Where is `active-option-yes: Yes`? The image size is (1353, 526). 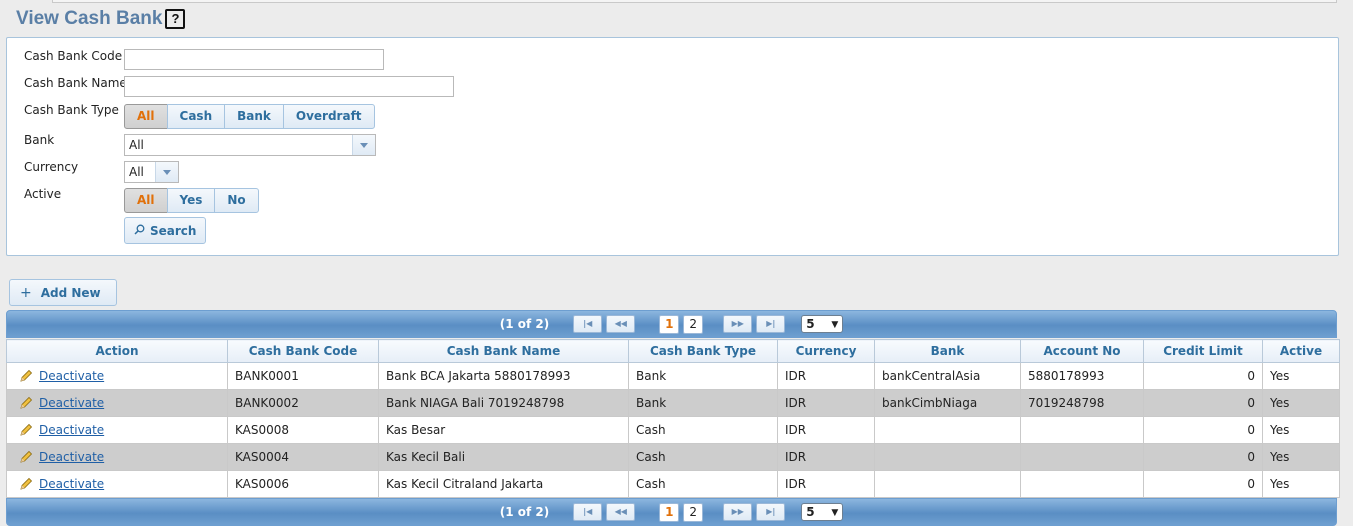 active-option-yes: Yes is located at coordinates (191, 200).